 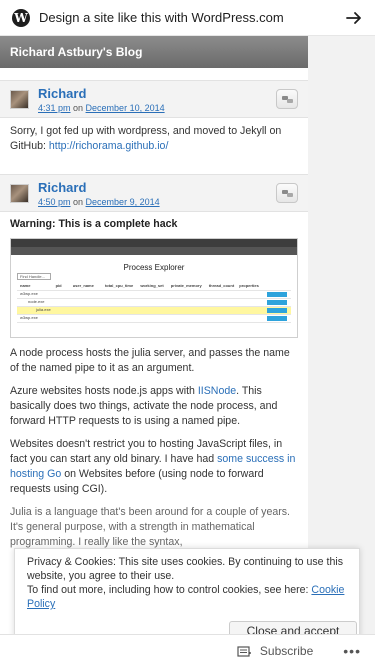 What do you see at coordinates (352, 651) in the screenshot?
I see `more-options-icon: •••` at bounding box center [352, 651].